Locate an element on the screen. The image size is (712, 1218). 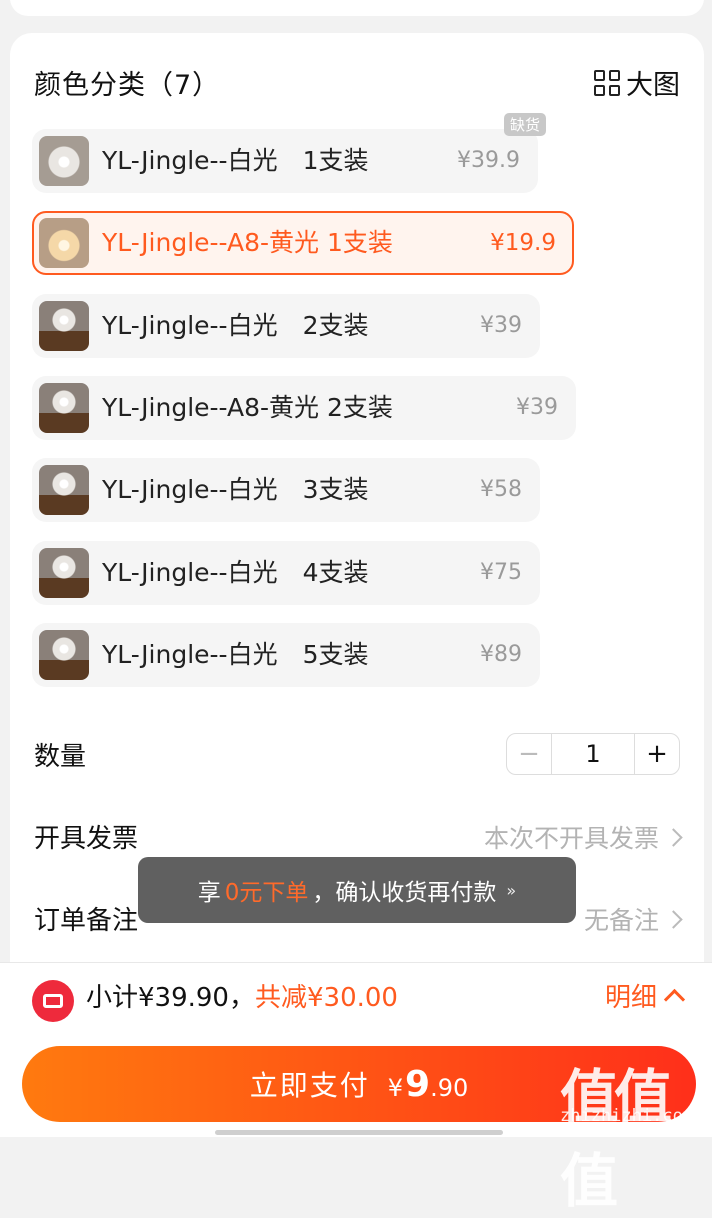
toast-suffix: ，确认收货再付款 is located at coordinates (404, 893).